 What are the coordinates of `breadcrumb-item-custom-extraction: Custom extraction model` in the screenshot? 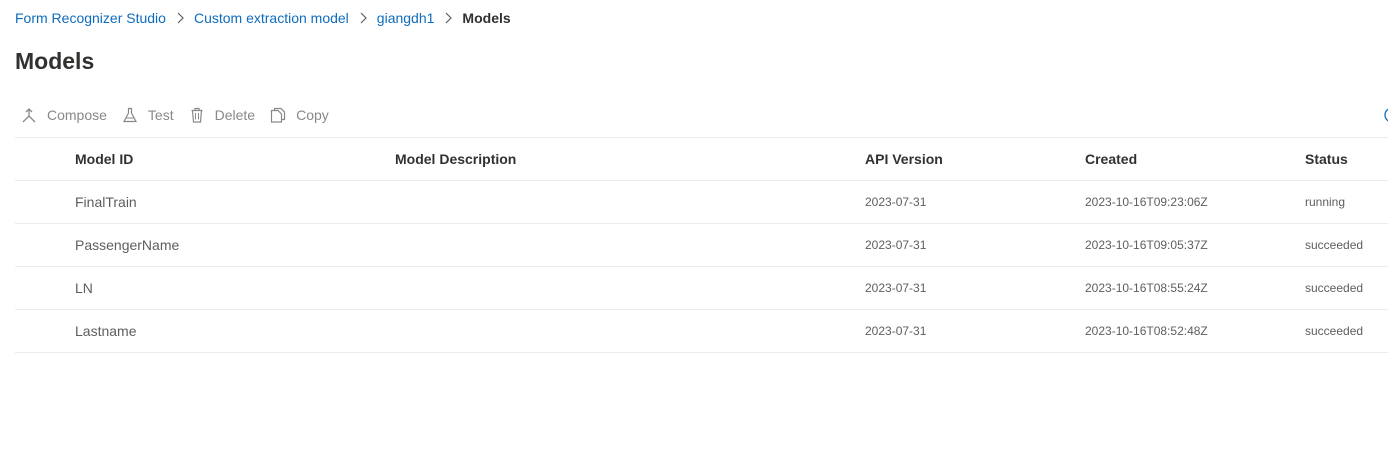 It's located at (271, 18).